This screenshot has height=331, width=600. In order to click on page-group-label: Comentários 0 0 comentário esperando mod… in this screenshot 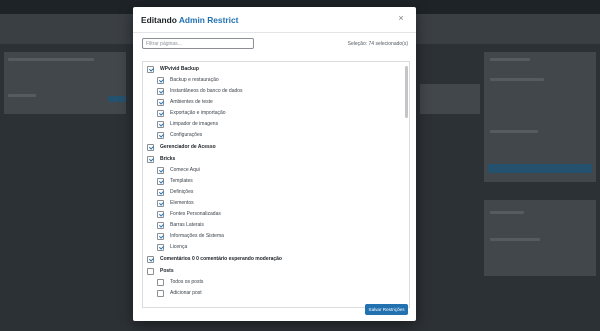, I will do `click(221, 259)`.